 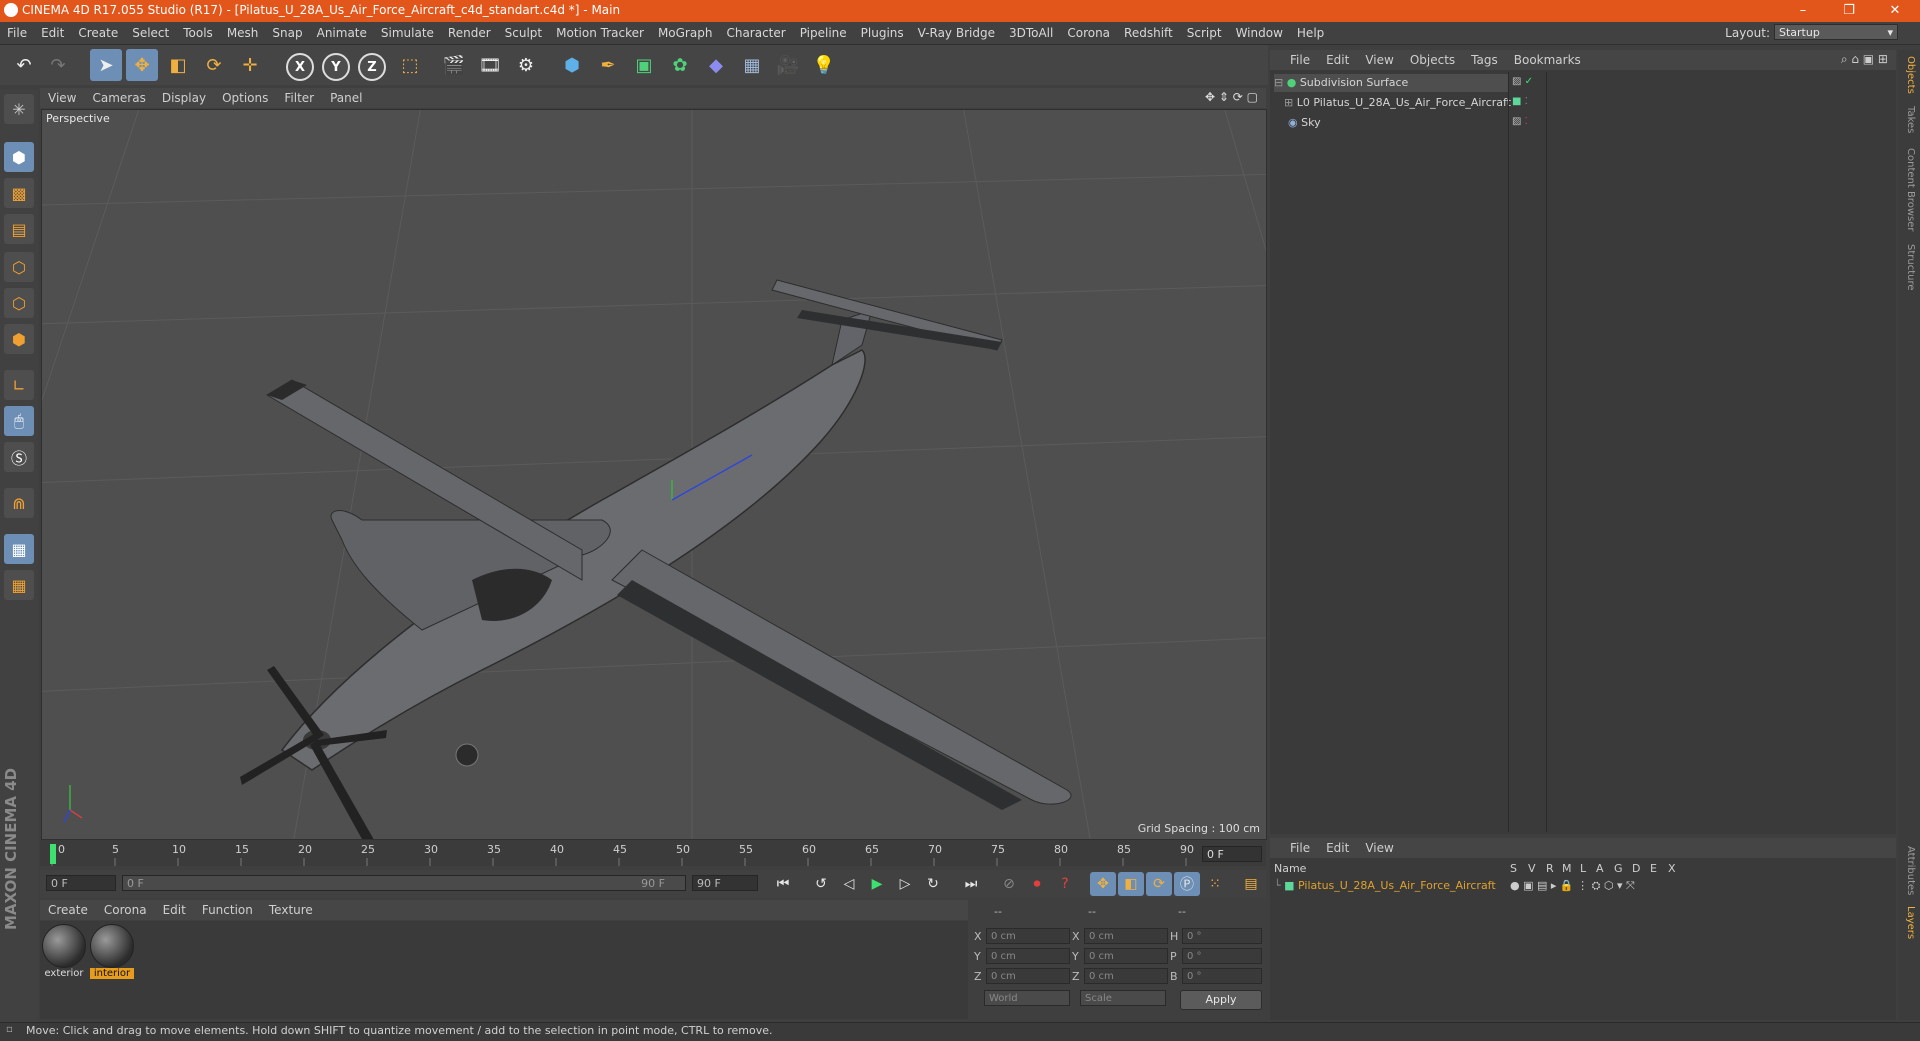 I want to click on menu-window: Window, so click(x=1259, y=33).